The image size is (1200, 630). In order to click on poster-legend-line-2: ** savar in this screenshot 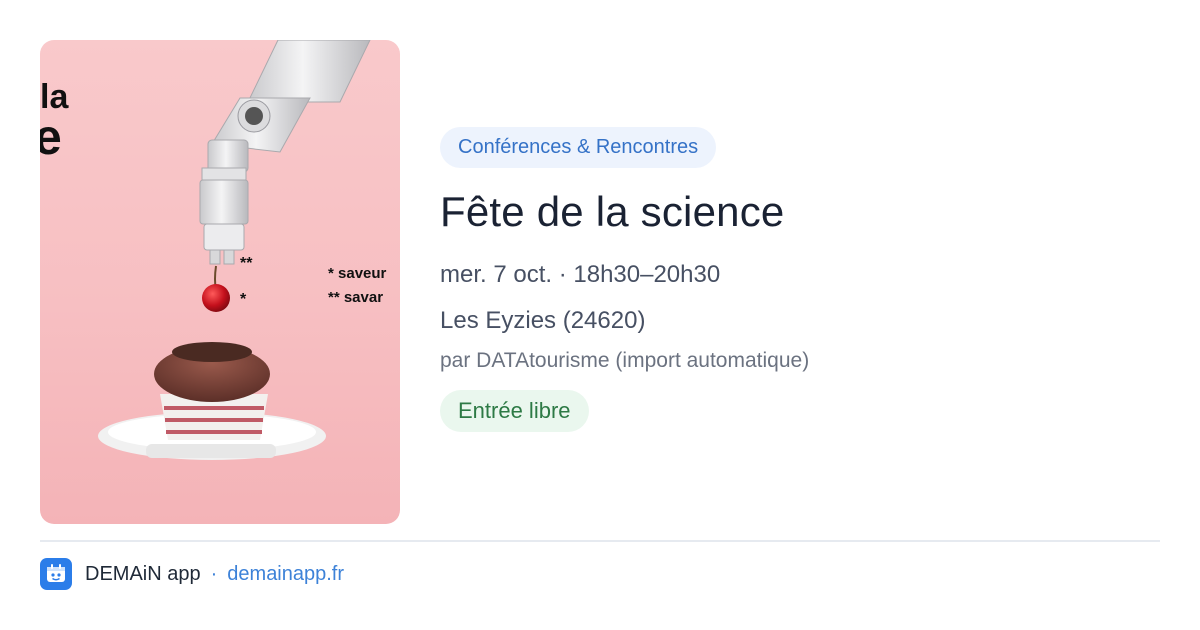, I will do `click(355, 297)`.